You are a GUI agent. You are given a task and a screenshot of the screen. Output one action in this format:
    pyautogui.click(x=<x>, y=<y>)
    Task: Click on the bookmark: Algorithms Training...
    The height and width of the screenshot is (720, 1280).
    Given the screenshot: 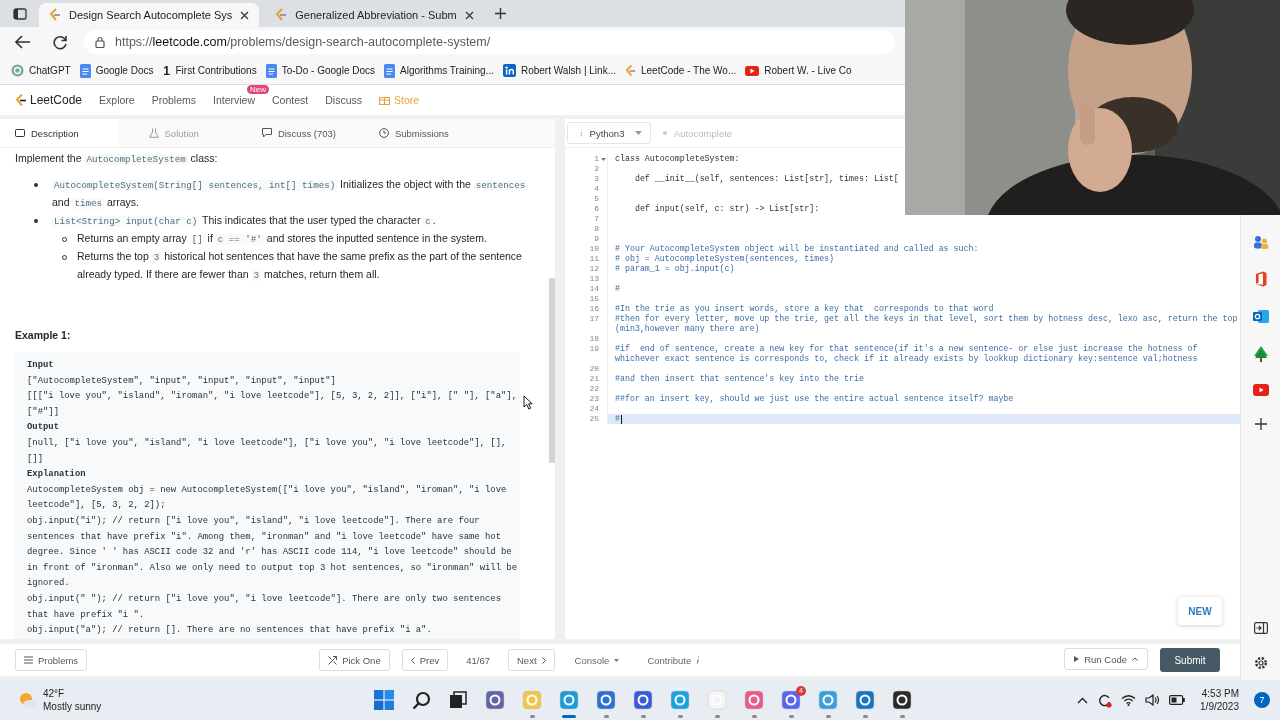 What is the action you would take?
    pyautogui.click(x=439, y=70)
    